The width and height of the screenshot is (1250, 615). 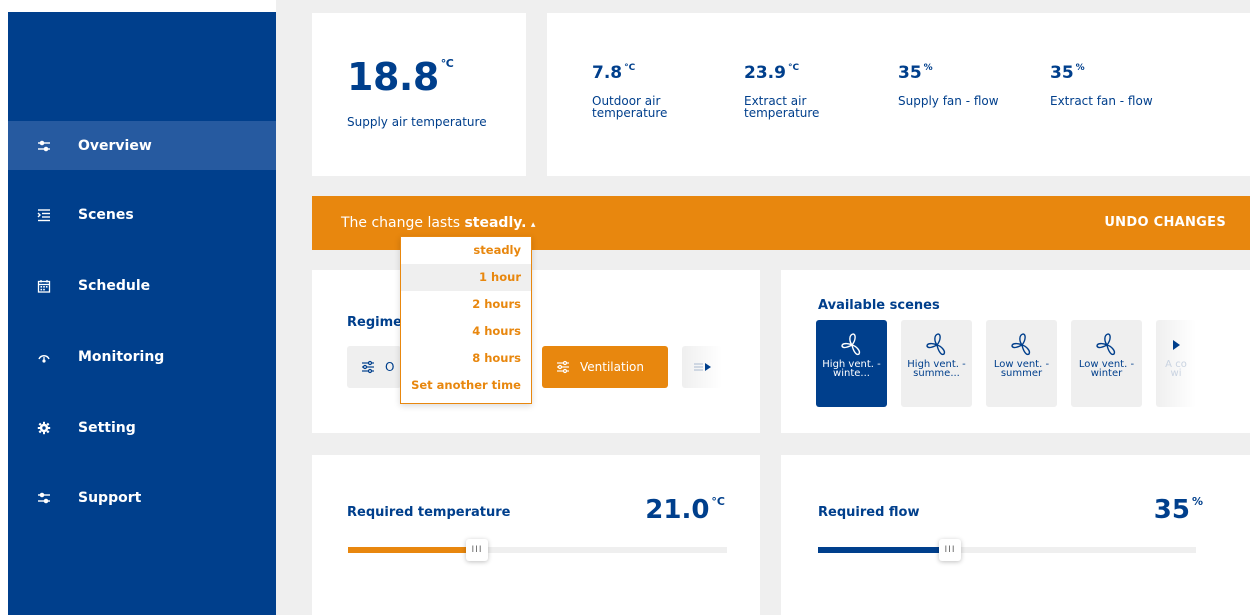 I want to click on sidebar-item-support: Support, so click(x=142, y=497).